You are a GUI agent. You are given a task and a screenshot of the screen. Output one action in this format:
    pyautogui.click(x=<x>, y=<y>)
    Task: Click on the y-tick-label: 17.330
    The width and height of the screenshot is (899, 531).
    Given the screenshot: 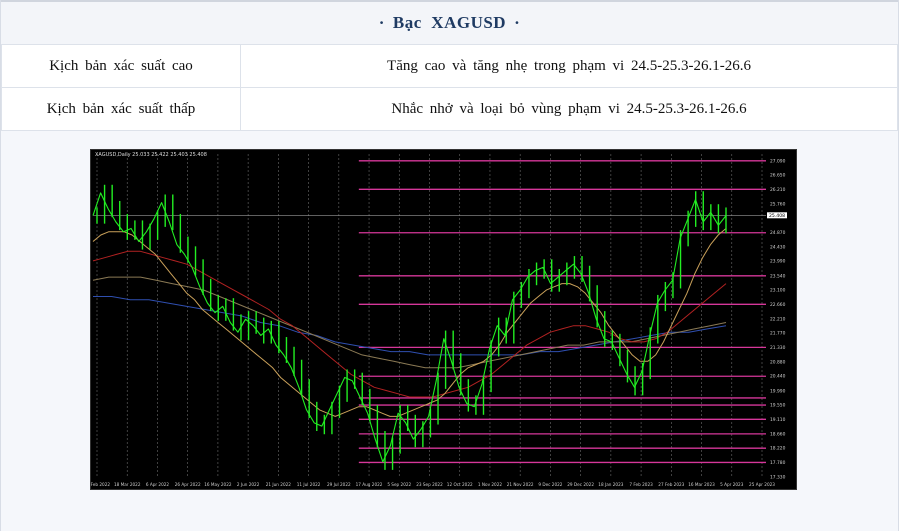 What is the action you would take?
    pyautogui.click(x=778, y=478)
    